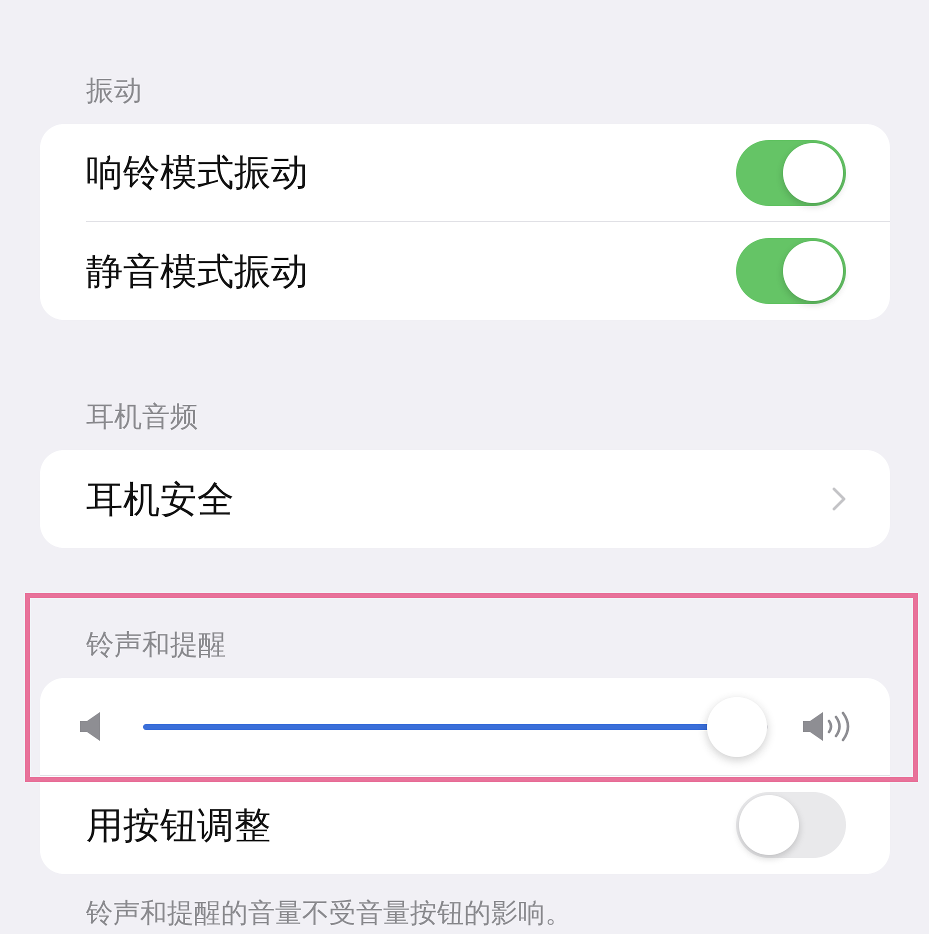 The width and height of the screenshot is (929, 934). I want to click on section-footnote: 铃声和提醒的音量不受音量按钮的影响。, so click(329, 914).